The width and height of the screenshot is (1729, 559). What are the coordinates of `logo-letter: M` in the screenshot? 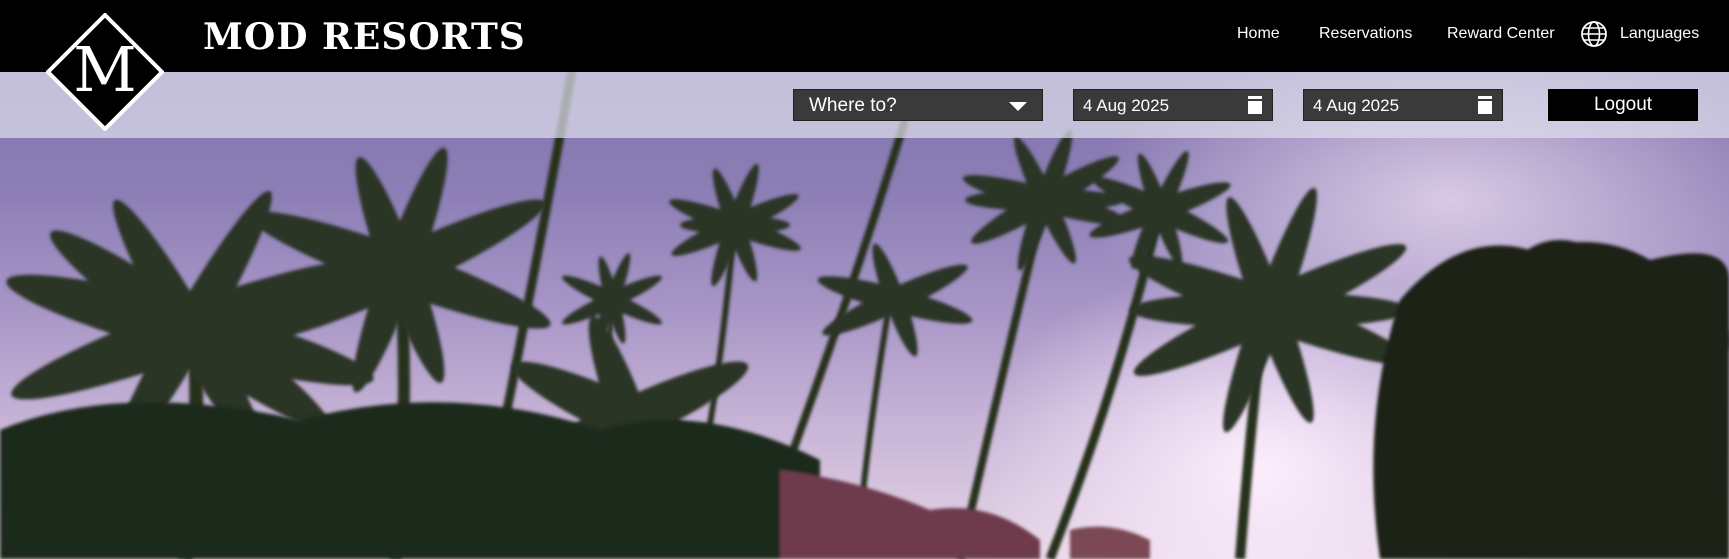 It's located at (105, 69).